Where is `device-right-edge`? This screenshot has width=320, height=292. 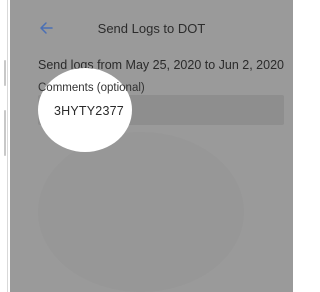
device-right-edge is located at coordinates (298, 146).